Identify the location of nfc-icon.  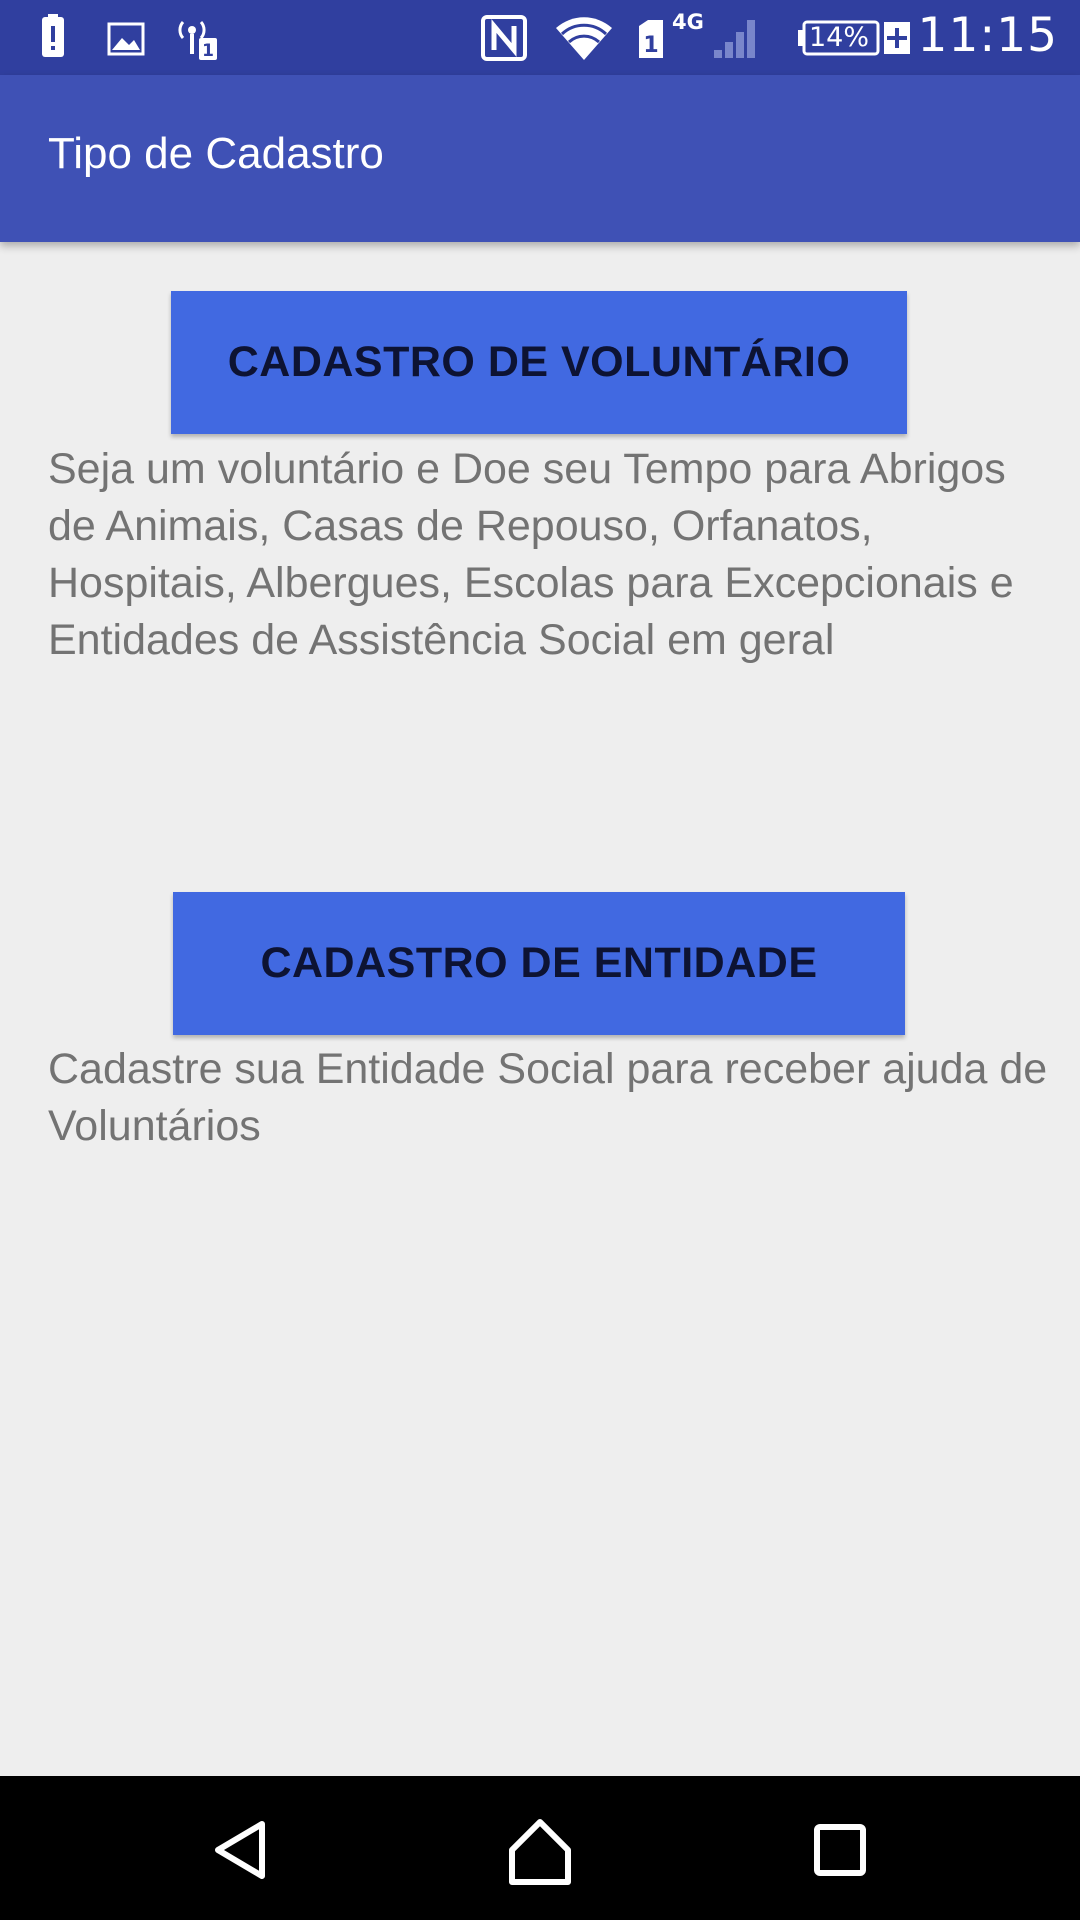
(504, 38).